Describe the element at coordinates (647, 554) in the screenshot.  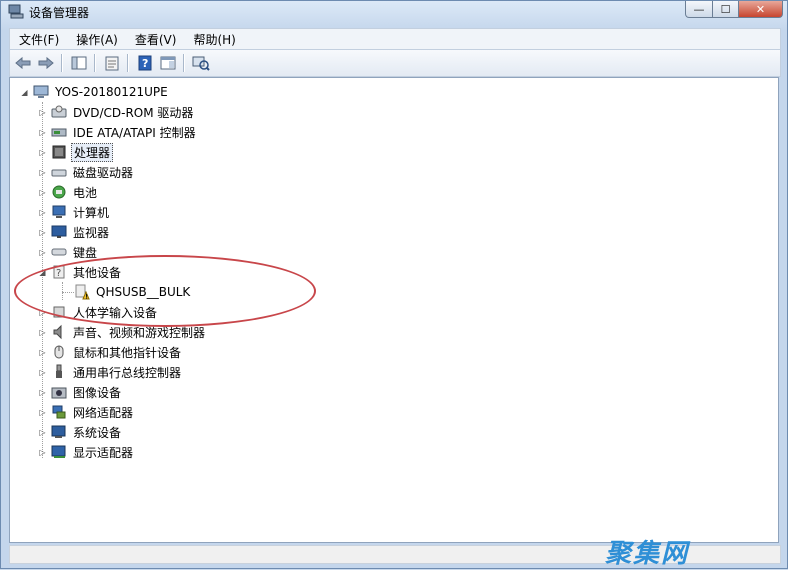
I see `watermark-bottom: 聚集网` at that location.